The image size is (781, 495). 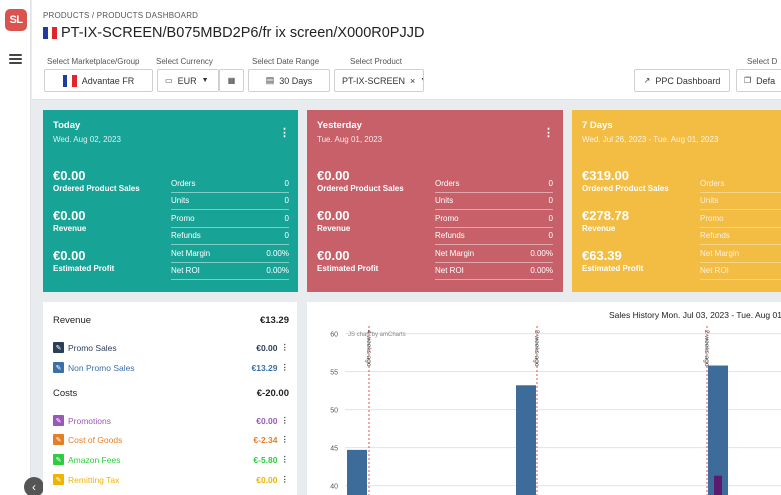 What do you see at coordinates (58, 479) in the screenshot?
I see `edit-icon: ✎` at bounding box center [58, 479].